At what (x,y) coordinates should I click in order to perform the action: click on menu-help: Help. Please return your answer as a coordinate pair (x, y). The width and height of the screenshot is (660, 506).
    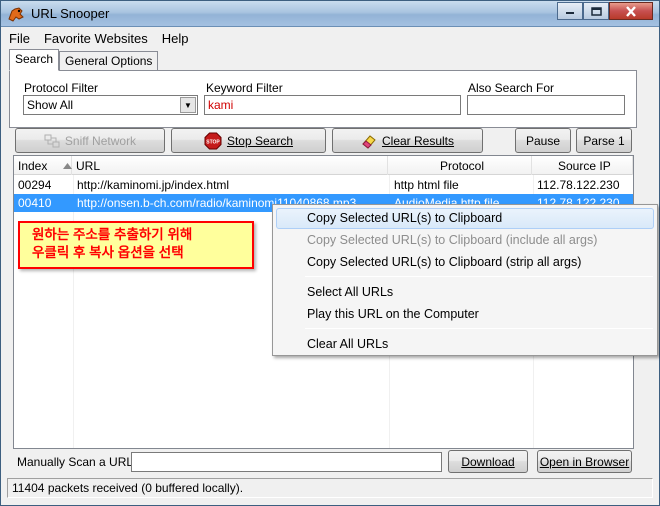
    Looking at the image, I should click on (175, 38).